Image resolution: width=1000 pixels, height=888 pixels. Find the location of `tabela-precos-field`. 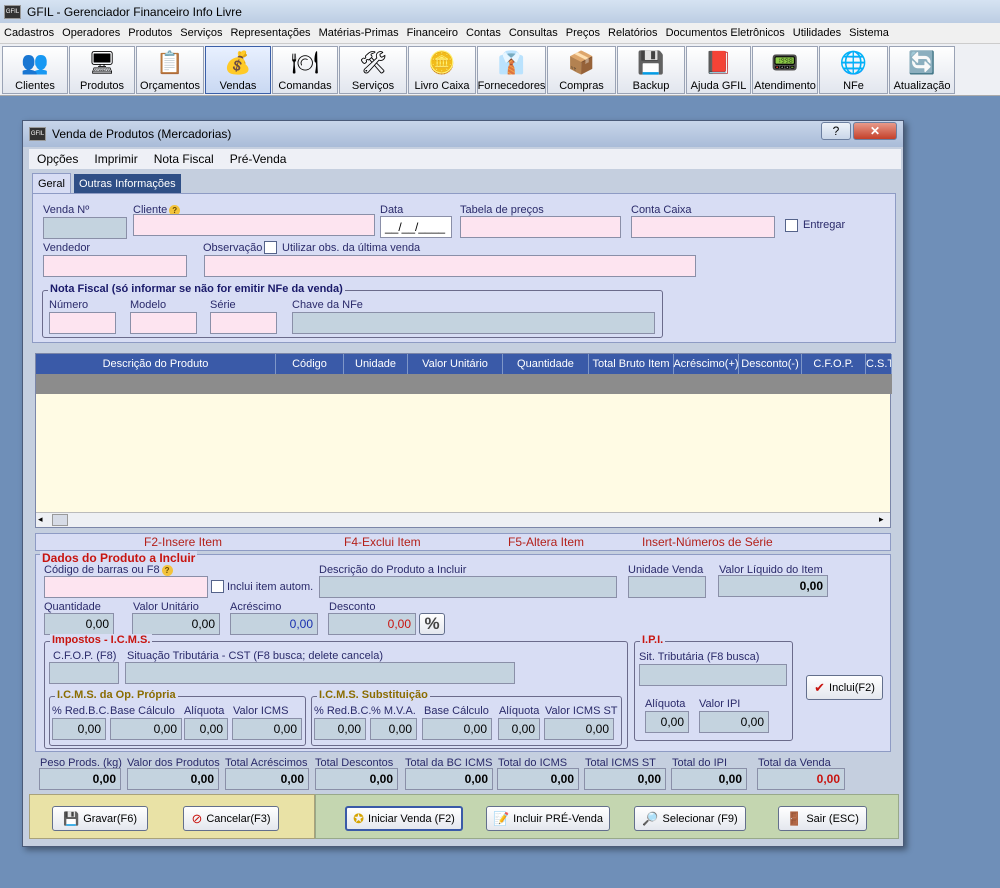

tabela-precos-field is located at coordinates (540, 227).